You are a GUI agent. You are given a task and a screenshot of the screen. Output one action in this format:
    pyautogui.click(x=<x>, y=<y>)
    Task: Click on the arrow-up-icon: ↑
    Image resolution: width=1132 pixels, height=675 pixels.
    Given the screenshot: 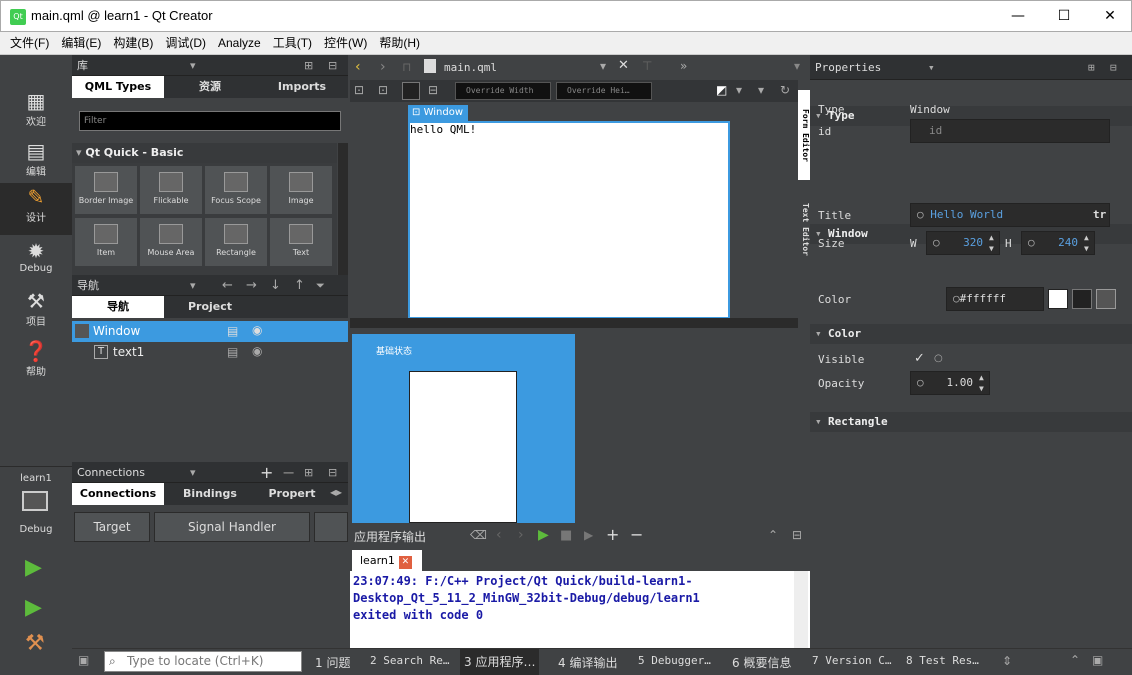 What is the action you would take?
    pyautogui.click(x=299, y=285)
    